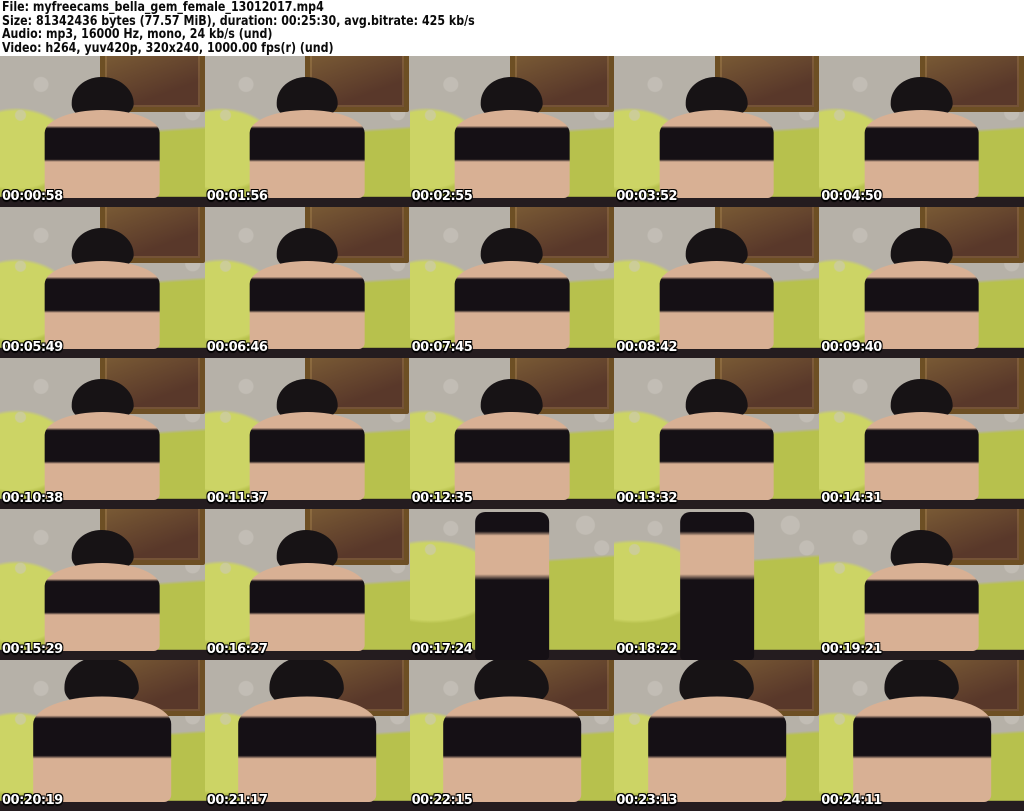 The width and height of the screenshot is (1024, 811). Describe the element at coordinates (851, 196) in the screenshot. I see `timestamp-overlay: 00:04:50` at that location.